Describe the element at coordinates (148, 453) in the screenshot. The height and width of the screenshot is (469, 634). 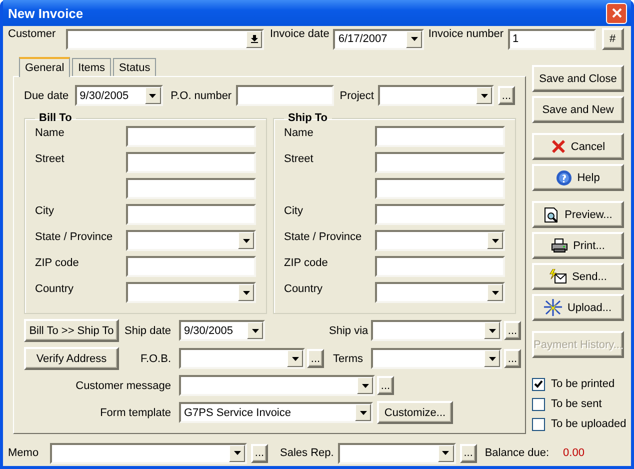
I see `memo-dropdown` at that location.